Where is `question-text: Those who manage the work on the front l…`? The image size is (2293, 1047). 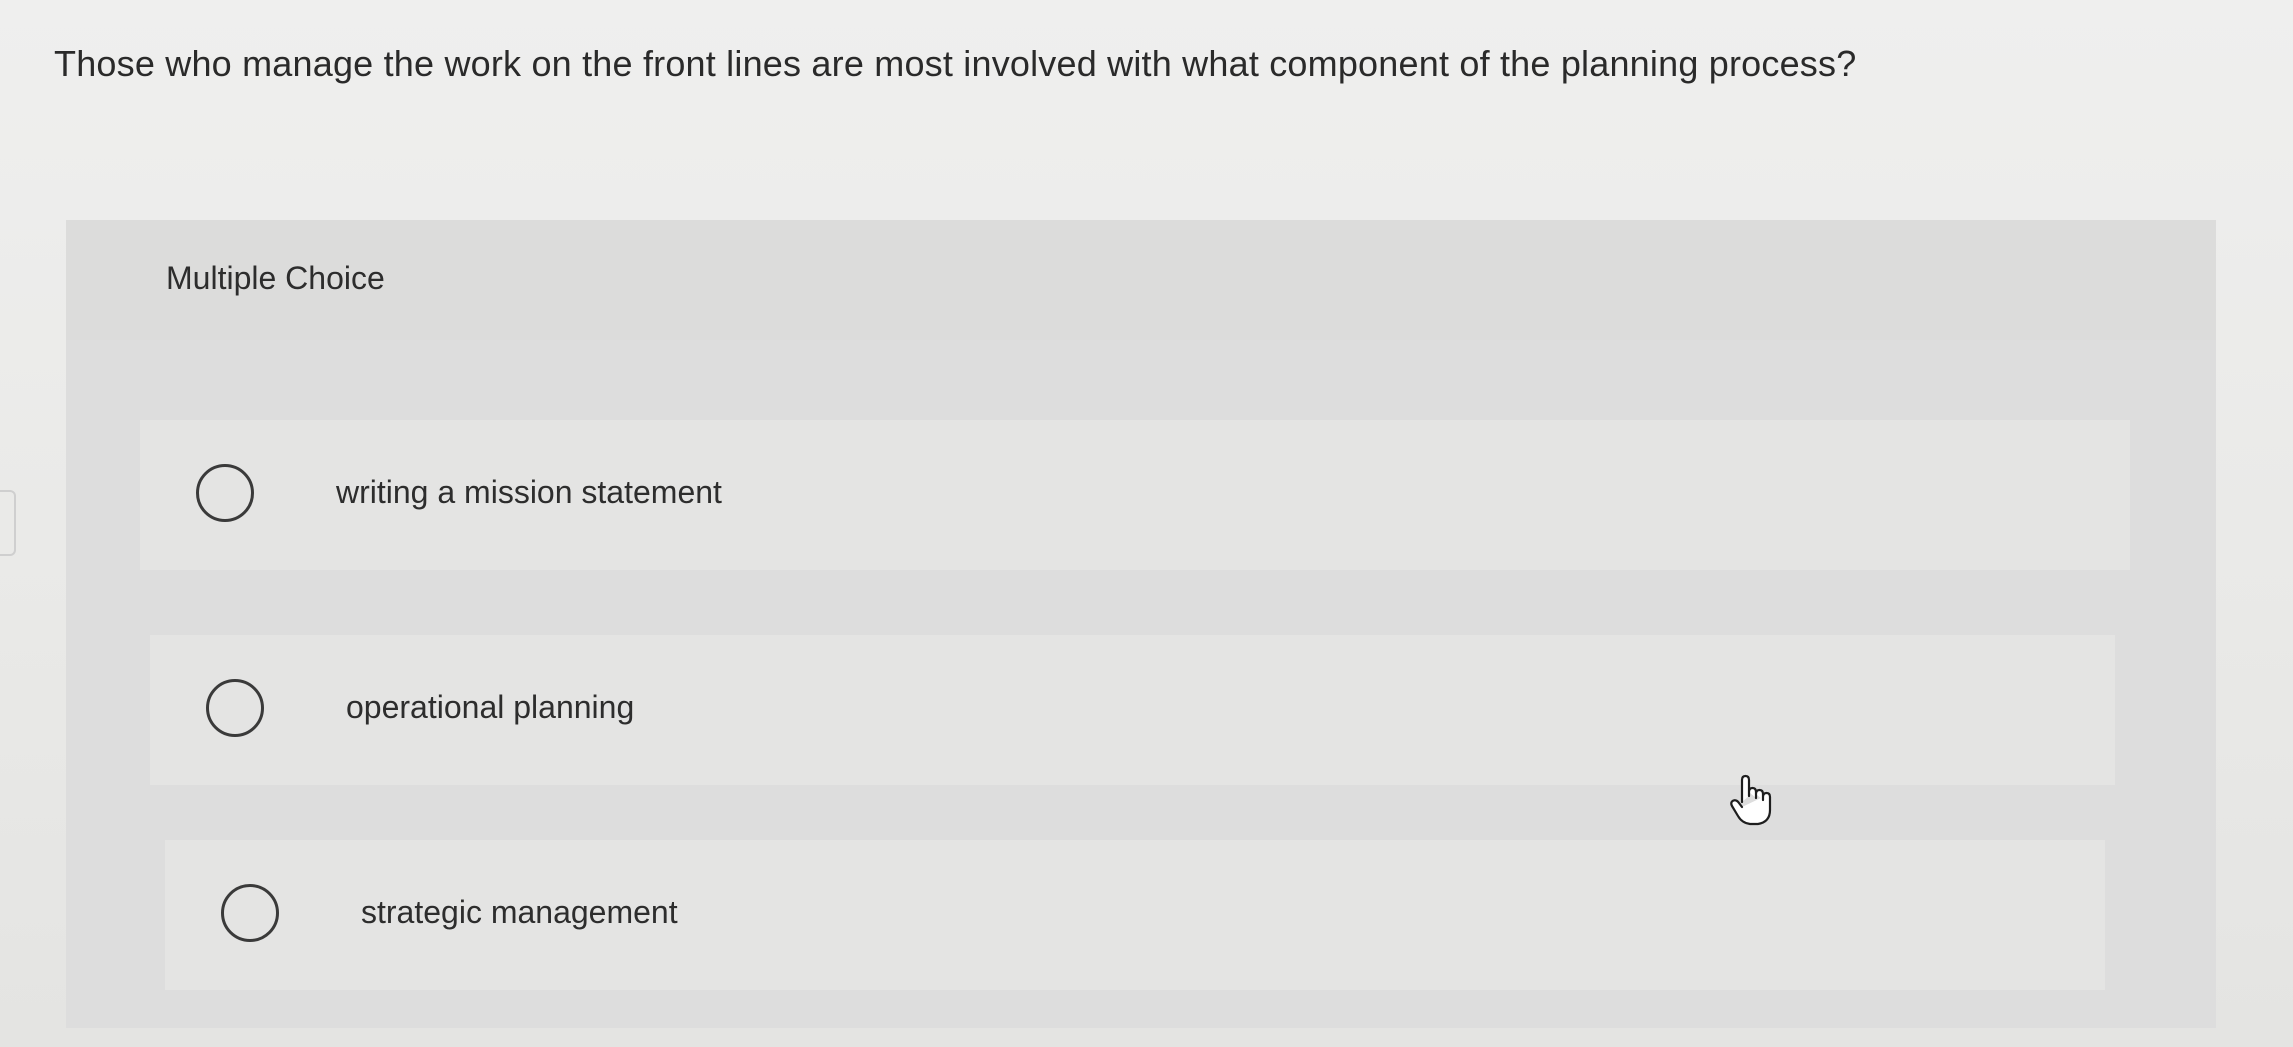 question-text: Those who manage the work on the front l… is located at coordinates (955, 63).